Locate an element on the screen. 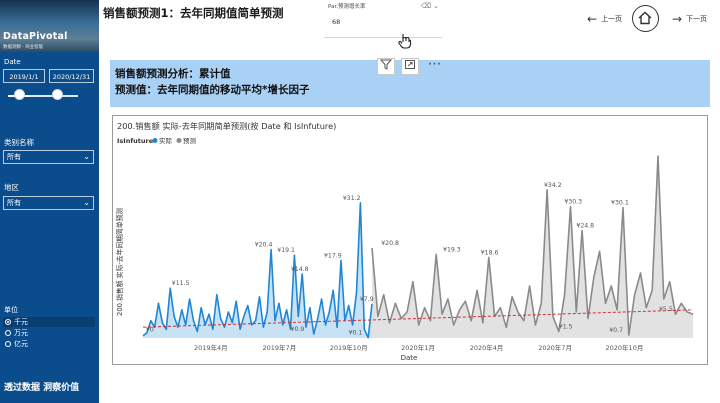  unit-option-thousand: 千元 is located at coordinates (49, 322).